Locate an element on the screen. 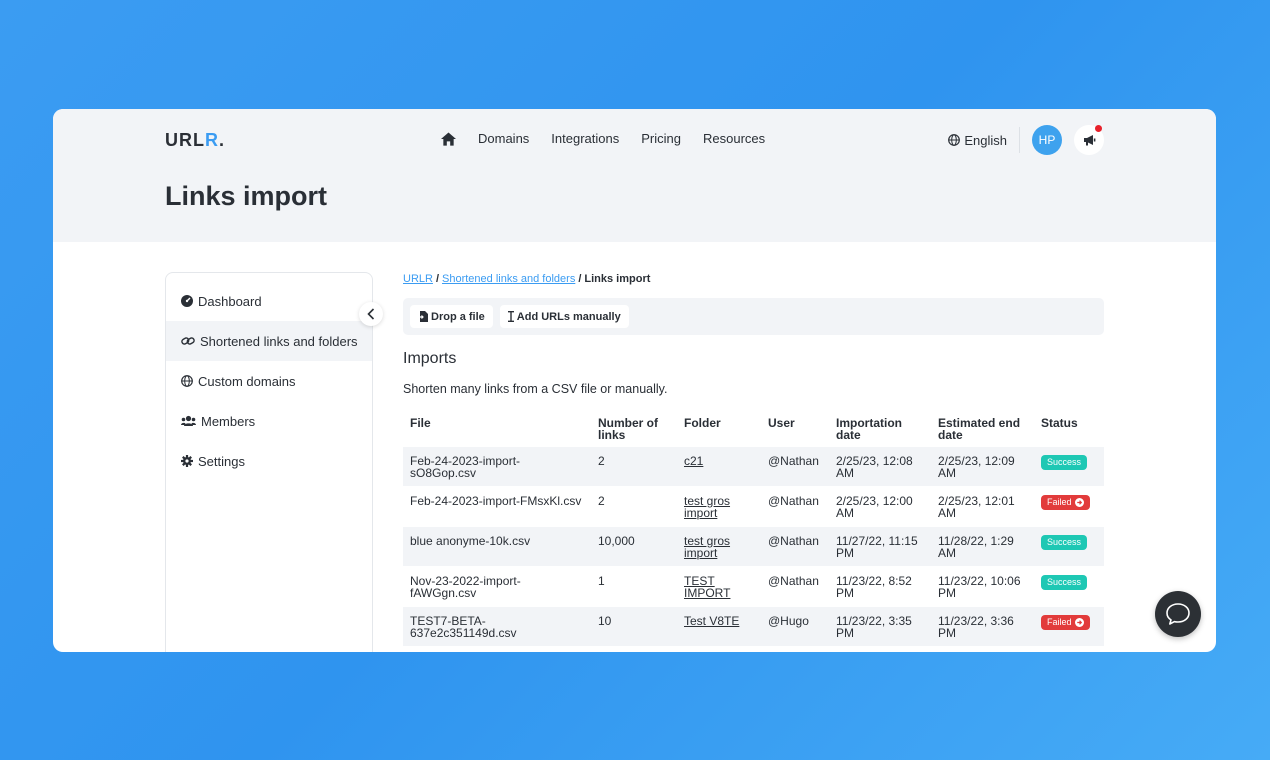 Image resolution: width=1270 pixels, height=760 pixels. cell-links: 1 is located at coordinates (634, 586).